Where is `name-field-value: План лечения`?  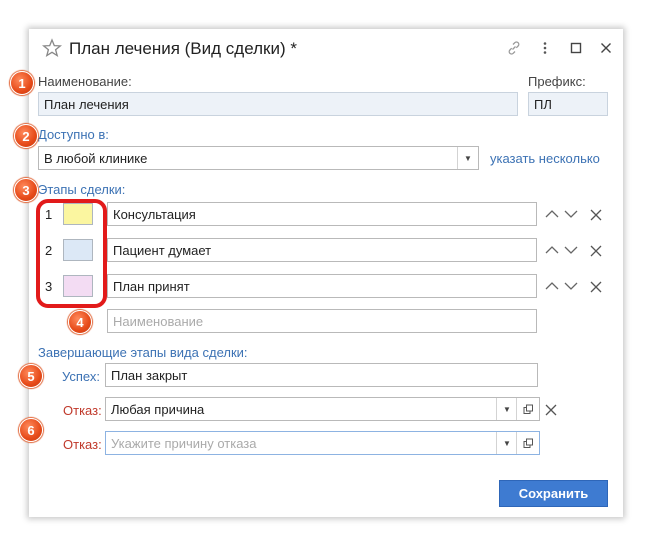 name-field-value: План лечения is located at coordinates (86, 104).